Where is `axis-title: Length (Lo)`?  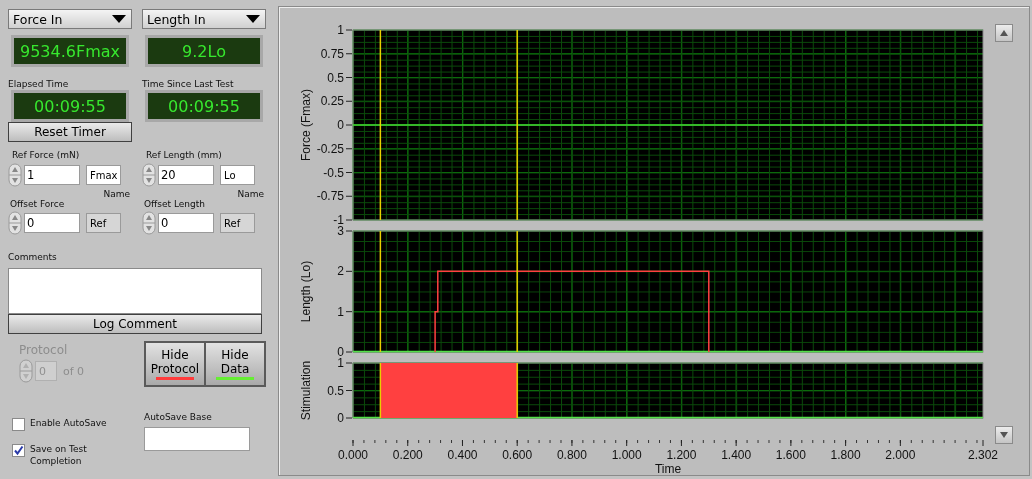 axis-title: Length (Lo) is located at coordinates (306, 291).